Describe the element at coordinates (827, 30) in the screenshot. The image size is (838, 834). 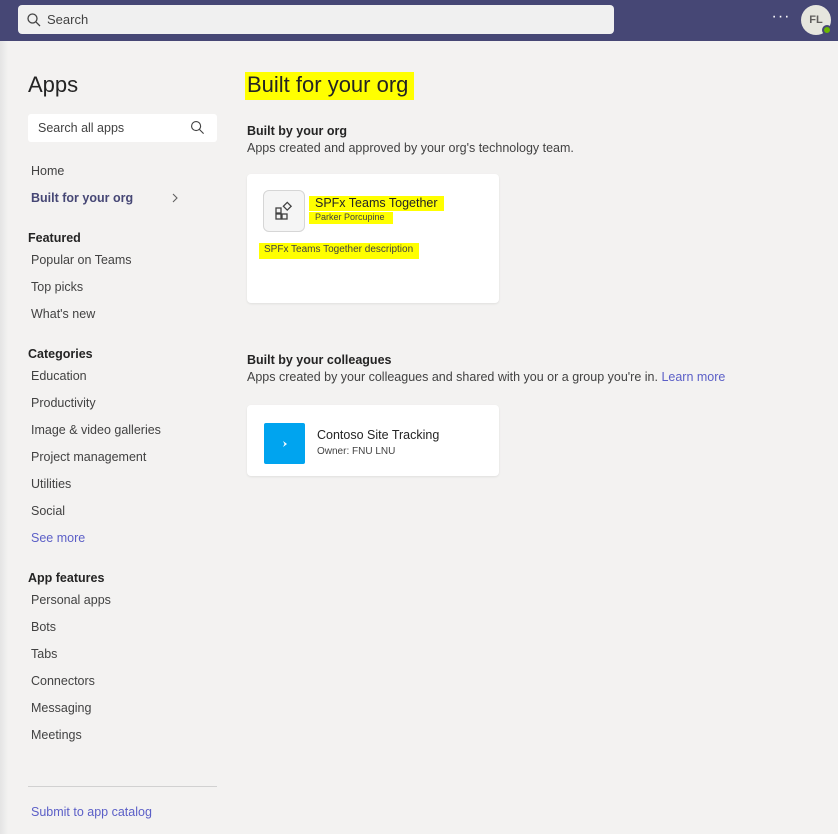
I see `presence-available-icon` at that location.